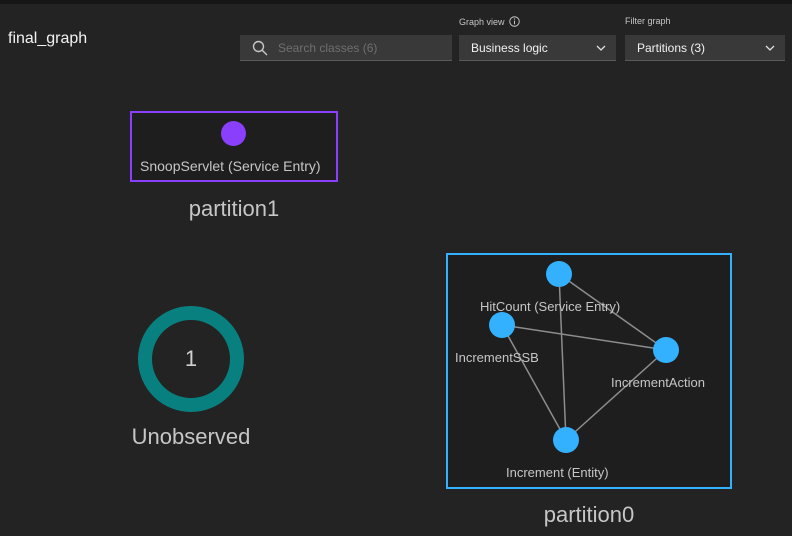  Describe the element at coordinates (566, 440) in the screenshot. I see `increment-node` at that location.